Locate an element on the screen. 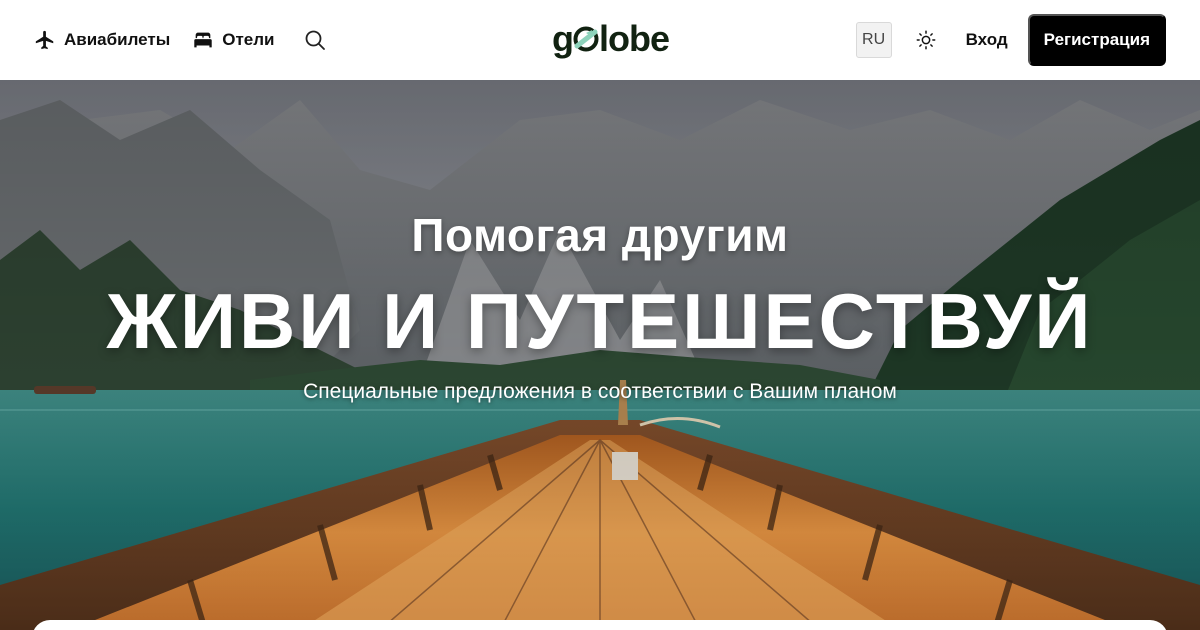  account-nav: RU Вход Регистрация is located at coordinates (1010, 40).